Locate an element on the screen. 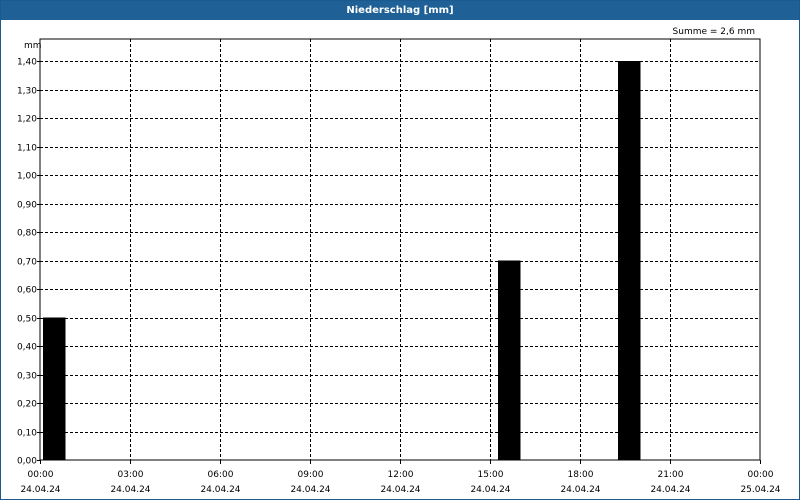 The image size is (800, 500). x-tick-label-time: 03:00 is located at coordinates (131, 475).